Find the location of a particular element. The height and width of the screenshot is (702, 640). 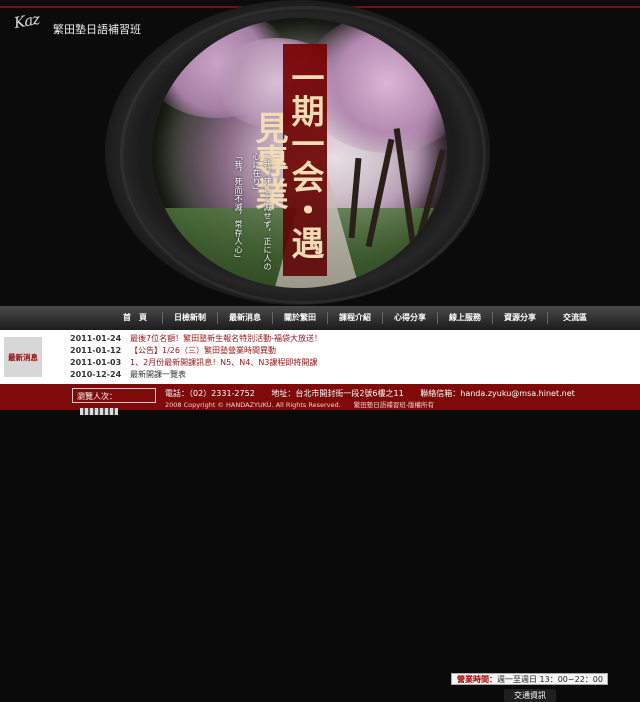

news-date: 2010-12-24 is located at coordinates (96, 374).